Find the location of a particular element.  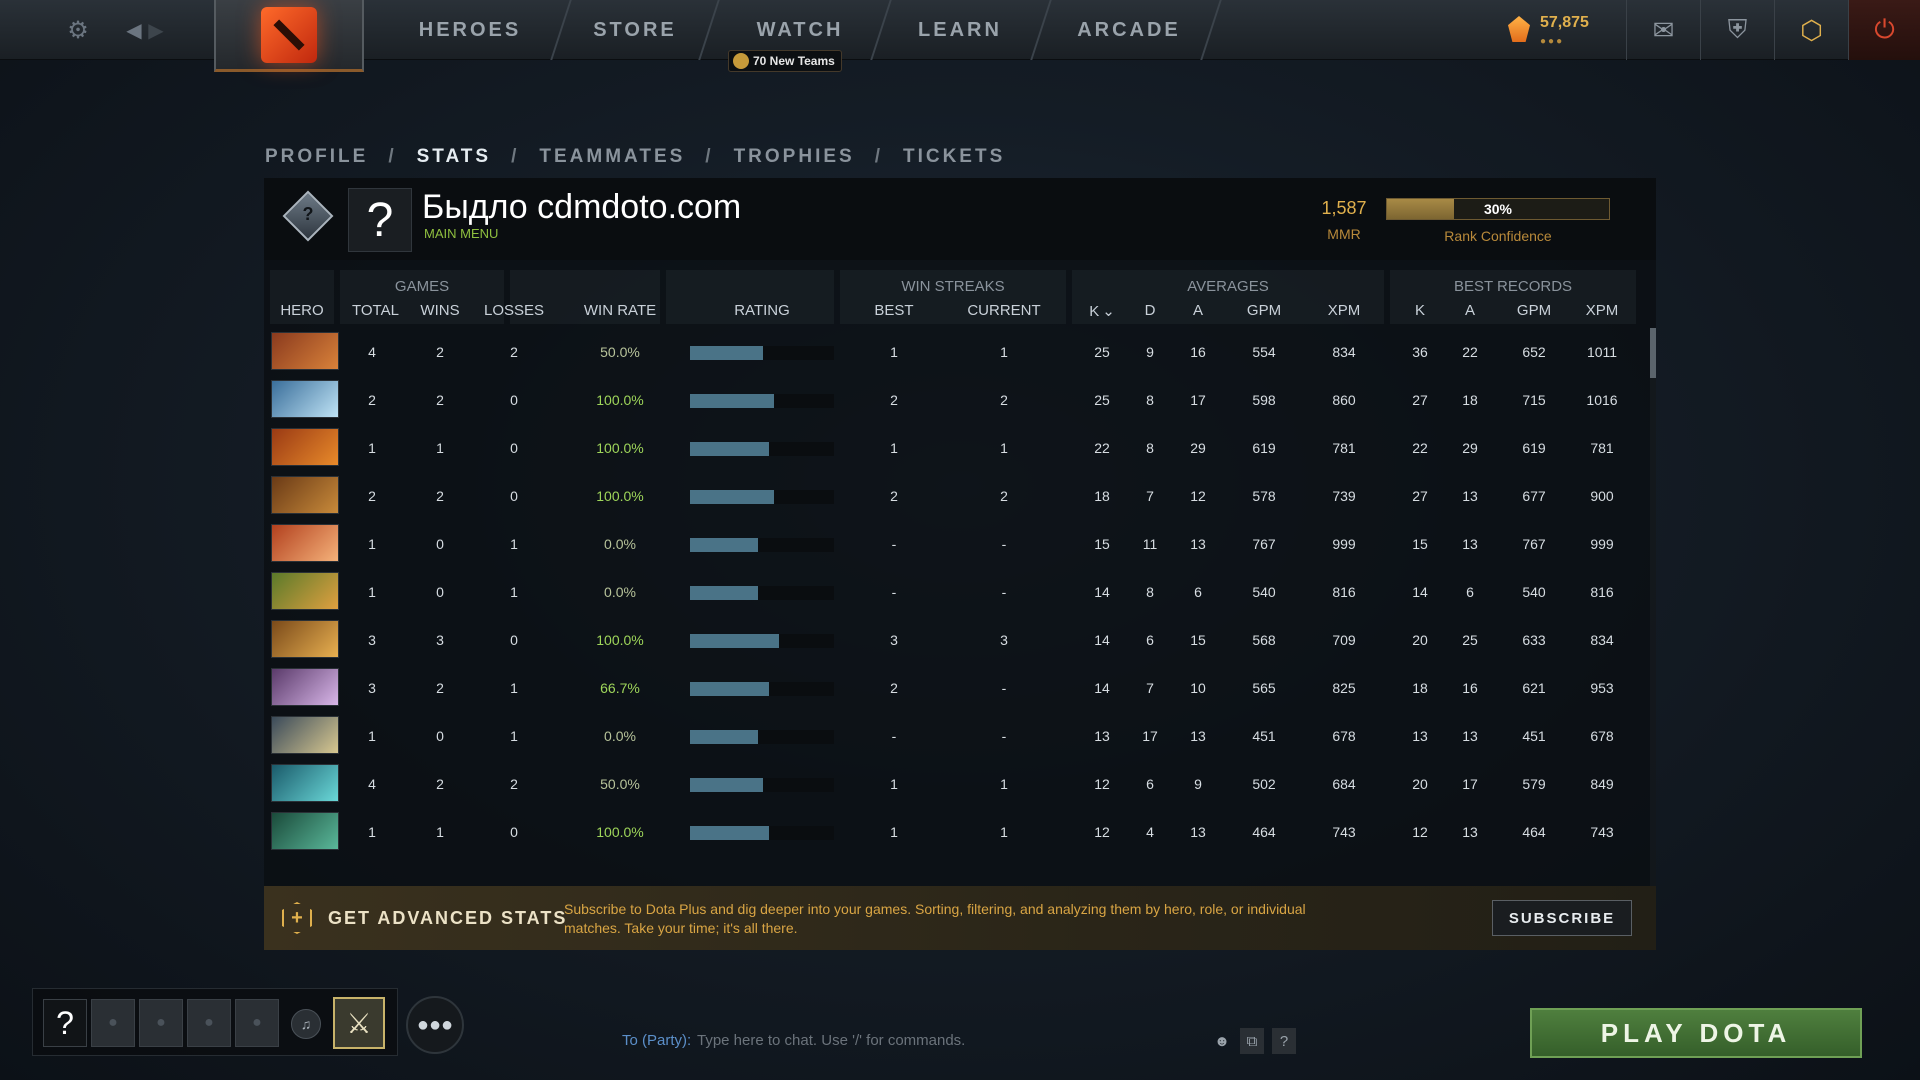

col-win-rate: WIN RATE is located at coordinates (620, 310).